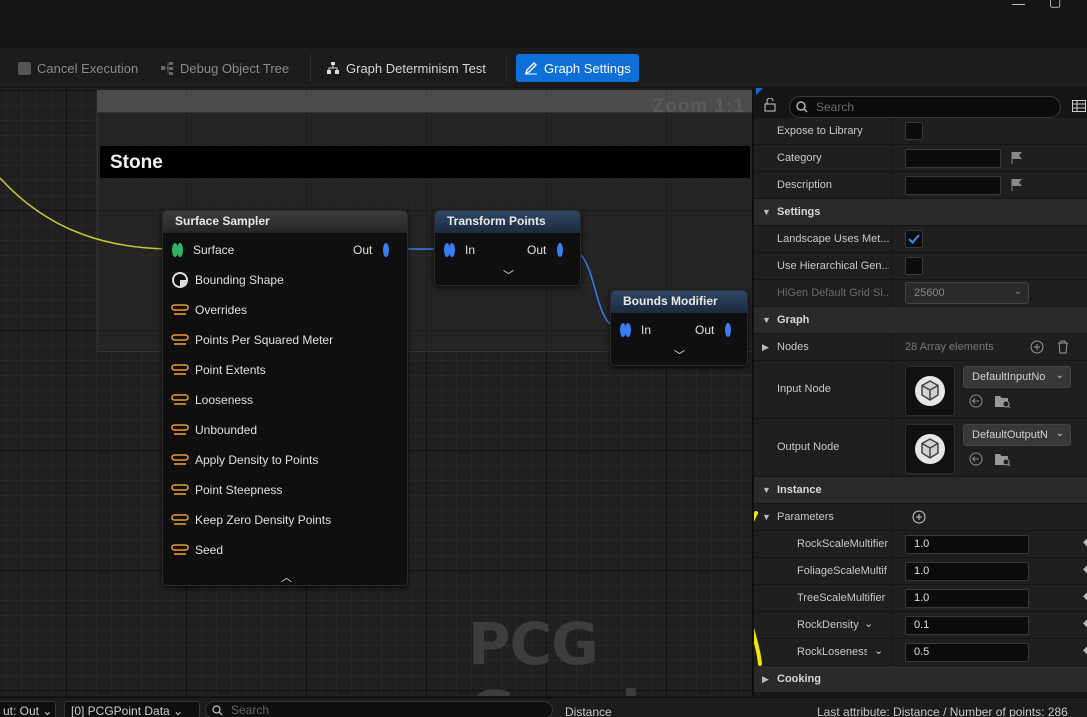  What do you see at coordinates (914, 266) in the screenshot?
I see `use-hierarchical-generation-checkbox` at bounding box center [914, 266].